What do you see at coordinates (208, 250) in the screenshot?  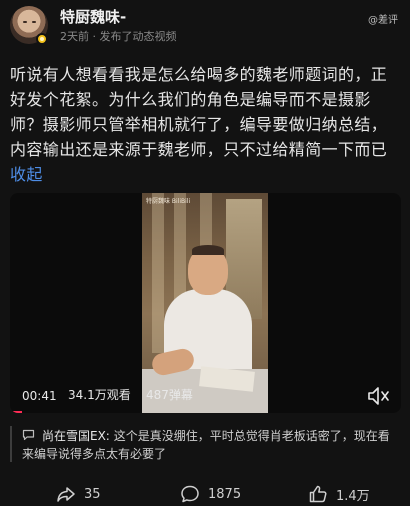 I see `person-hair` at bounding box center [208, 250].